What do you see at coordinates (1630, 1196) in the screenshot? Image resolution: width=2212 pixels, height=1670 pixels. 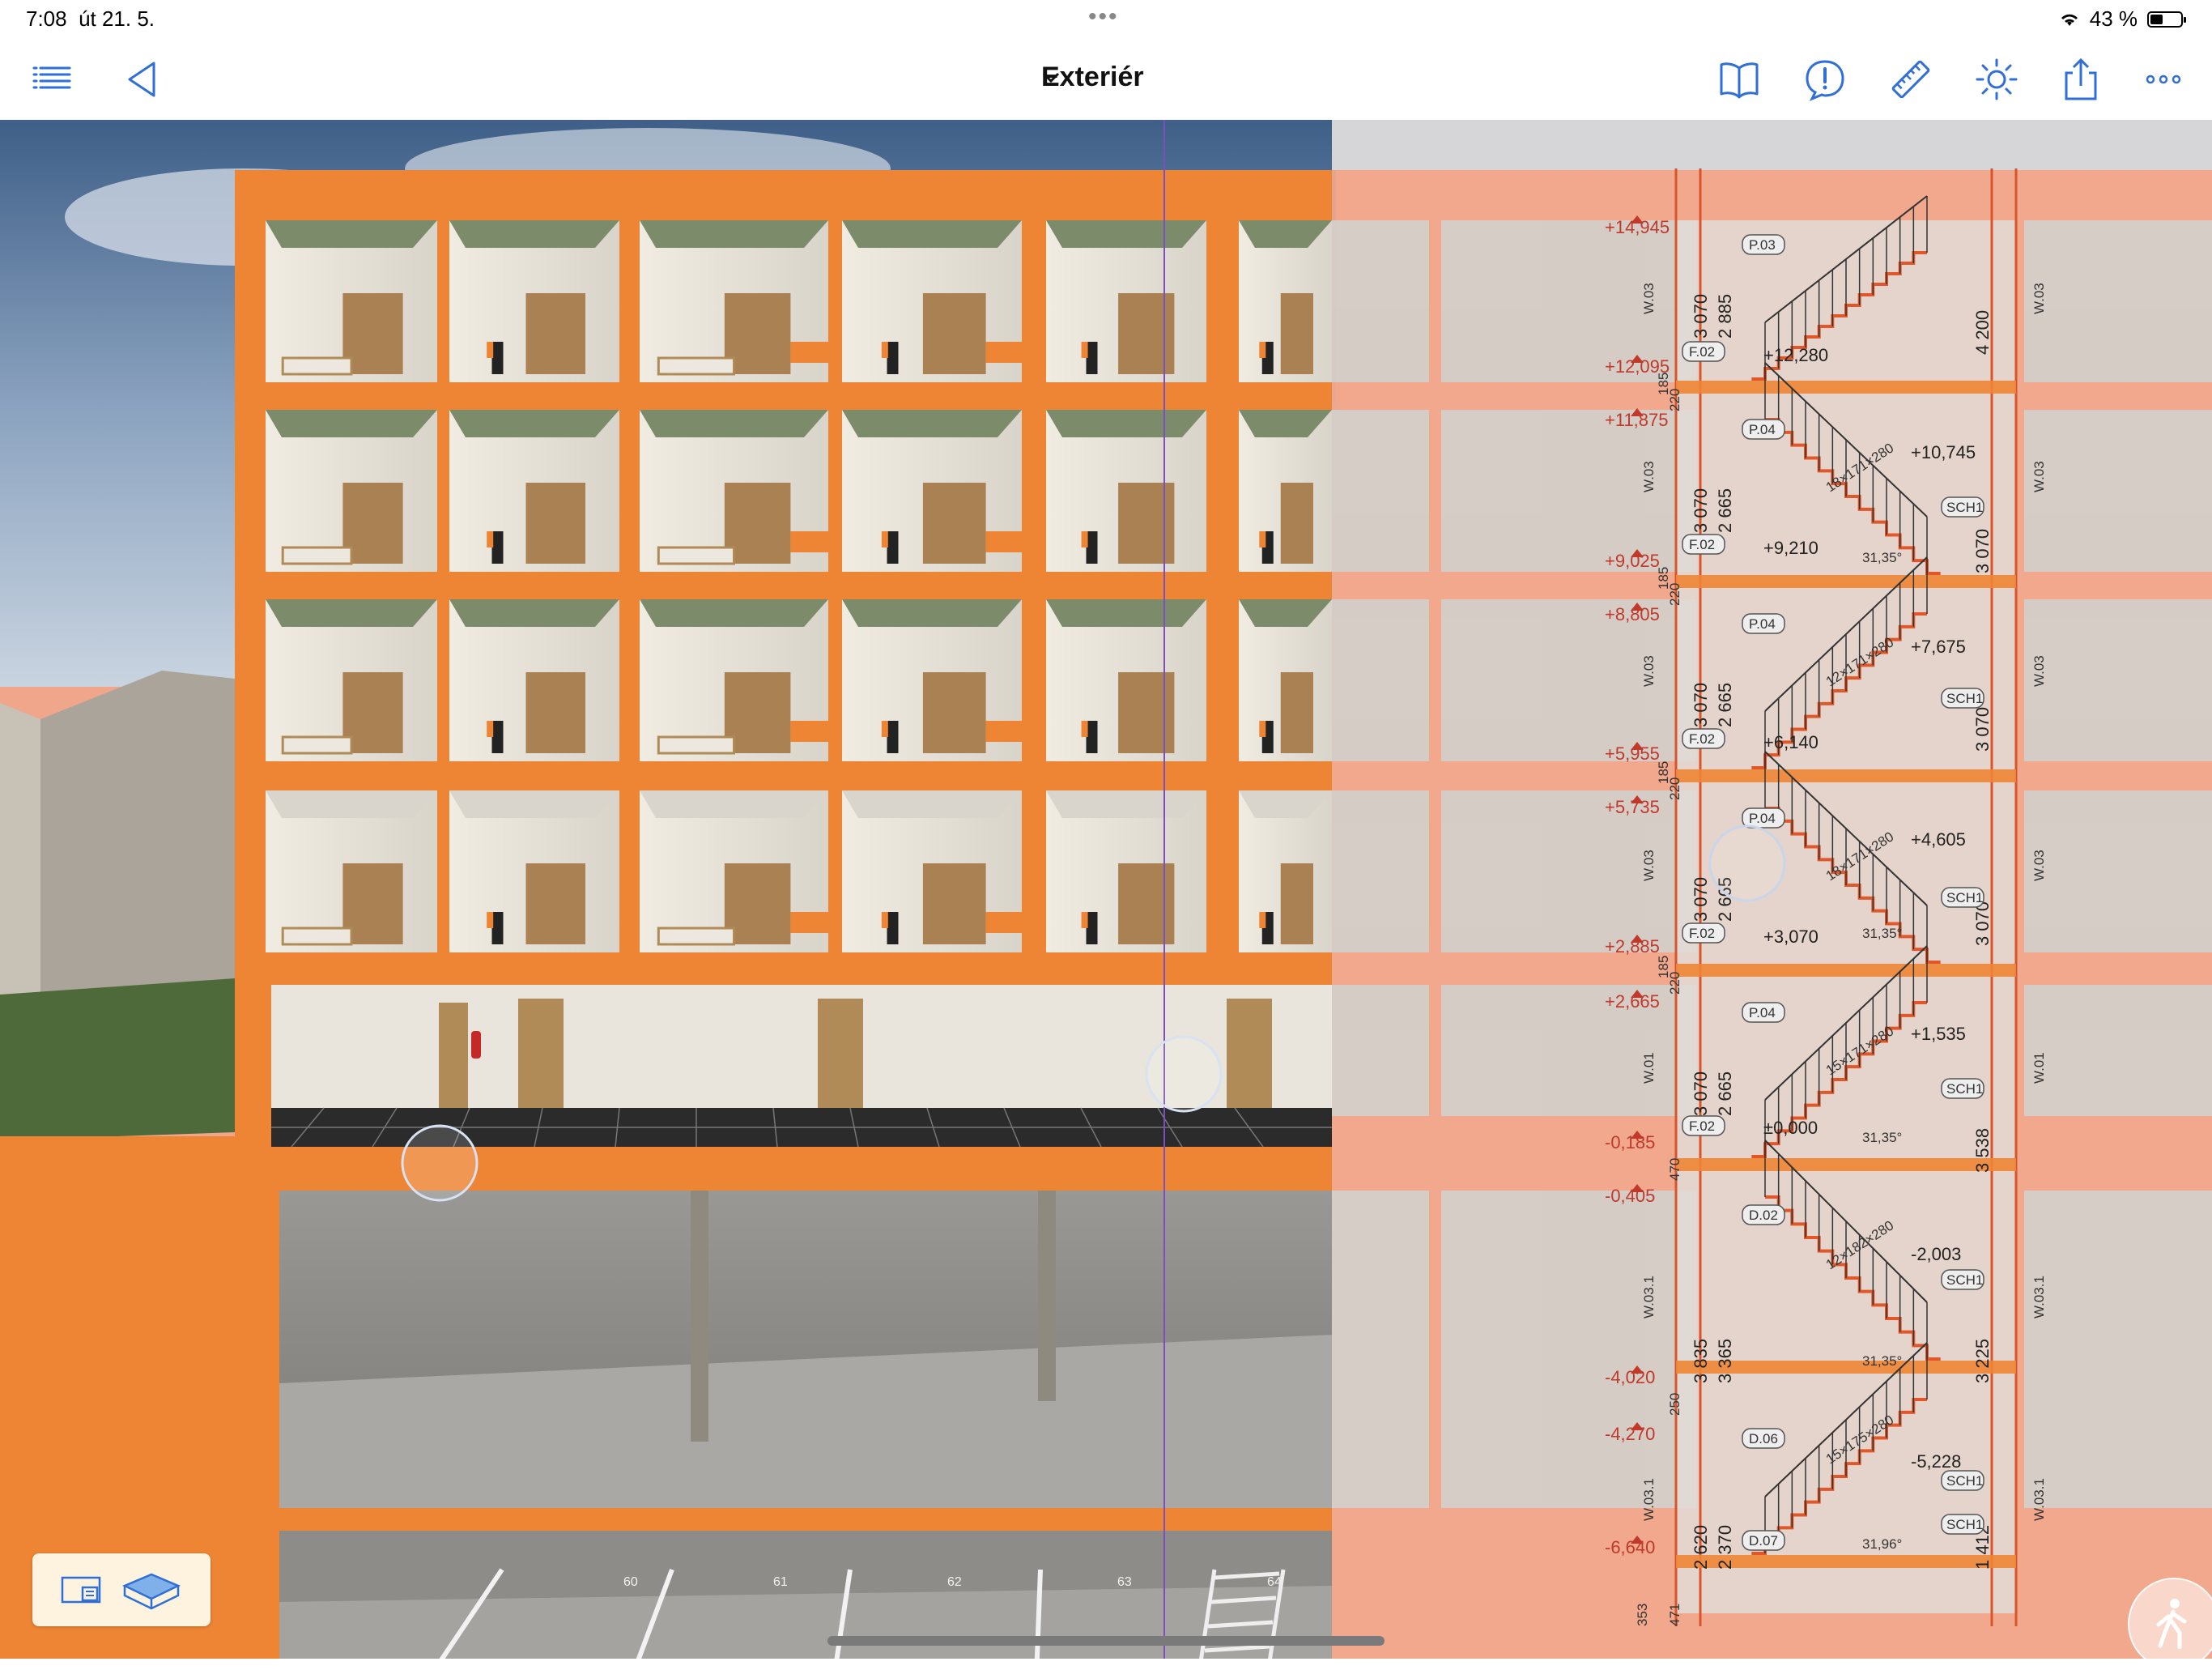 I see `level-label: -0,405` at bounding box center [1630, 1196].